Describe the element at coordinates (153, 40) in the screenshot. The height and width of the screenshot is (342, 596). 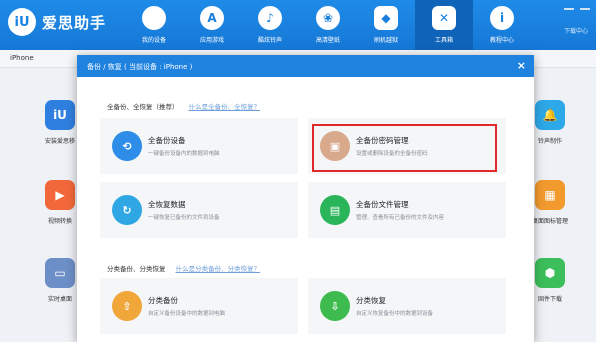
I see `nav-label: 我的设备` at that location.